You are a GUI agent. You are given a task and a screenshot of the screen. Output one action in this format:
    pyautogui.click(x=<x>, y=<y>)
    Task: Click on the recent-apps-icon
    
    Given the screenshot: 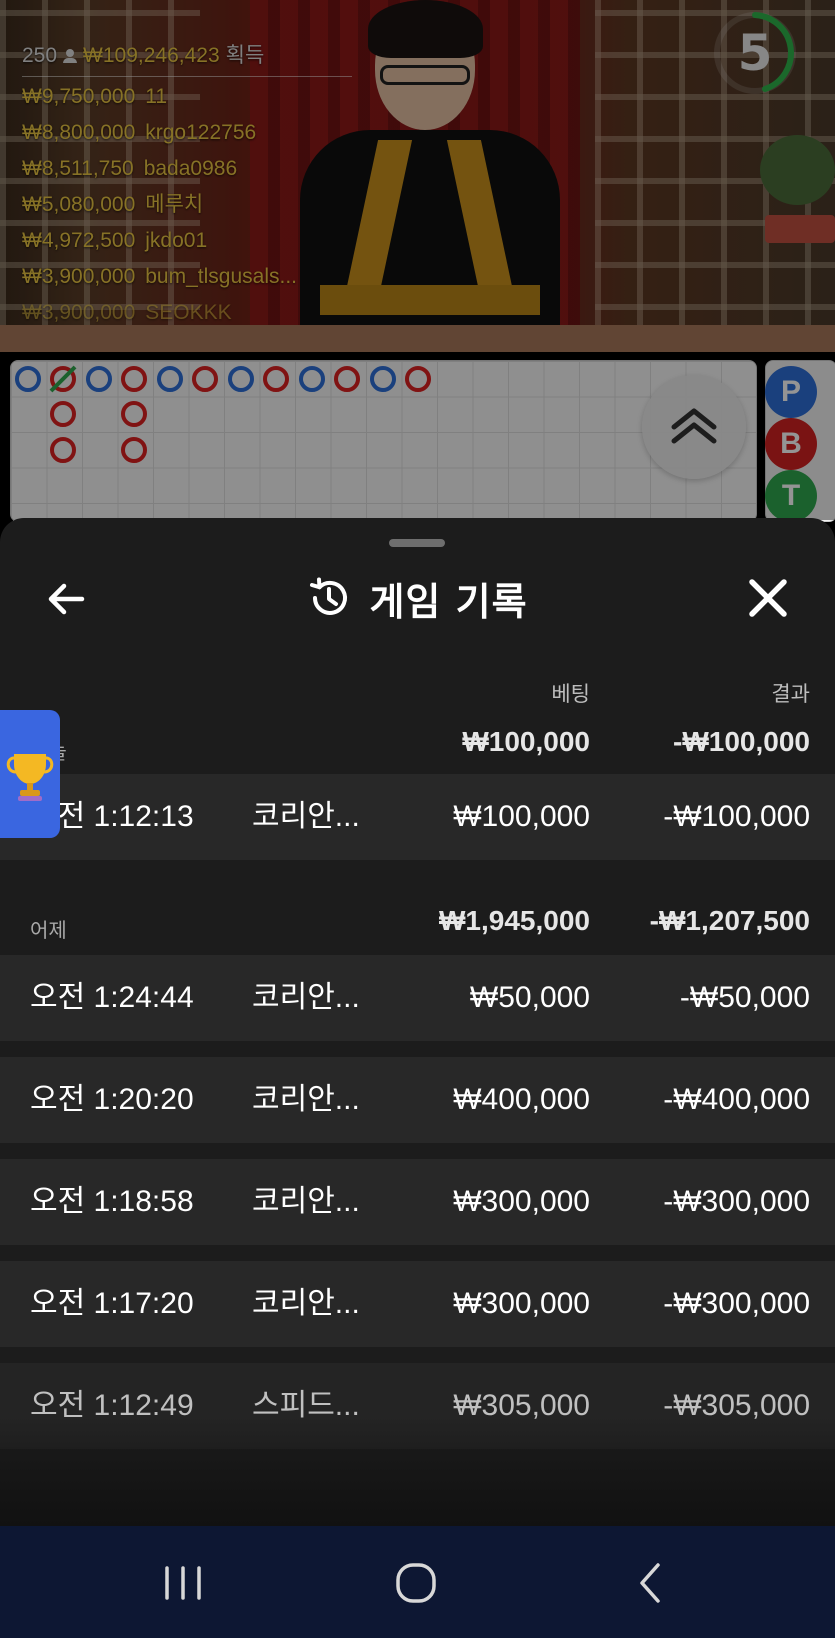 What is the action you would take?
    pyautogui.click(x=183, y=1583)
    